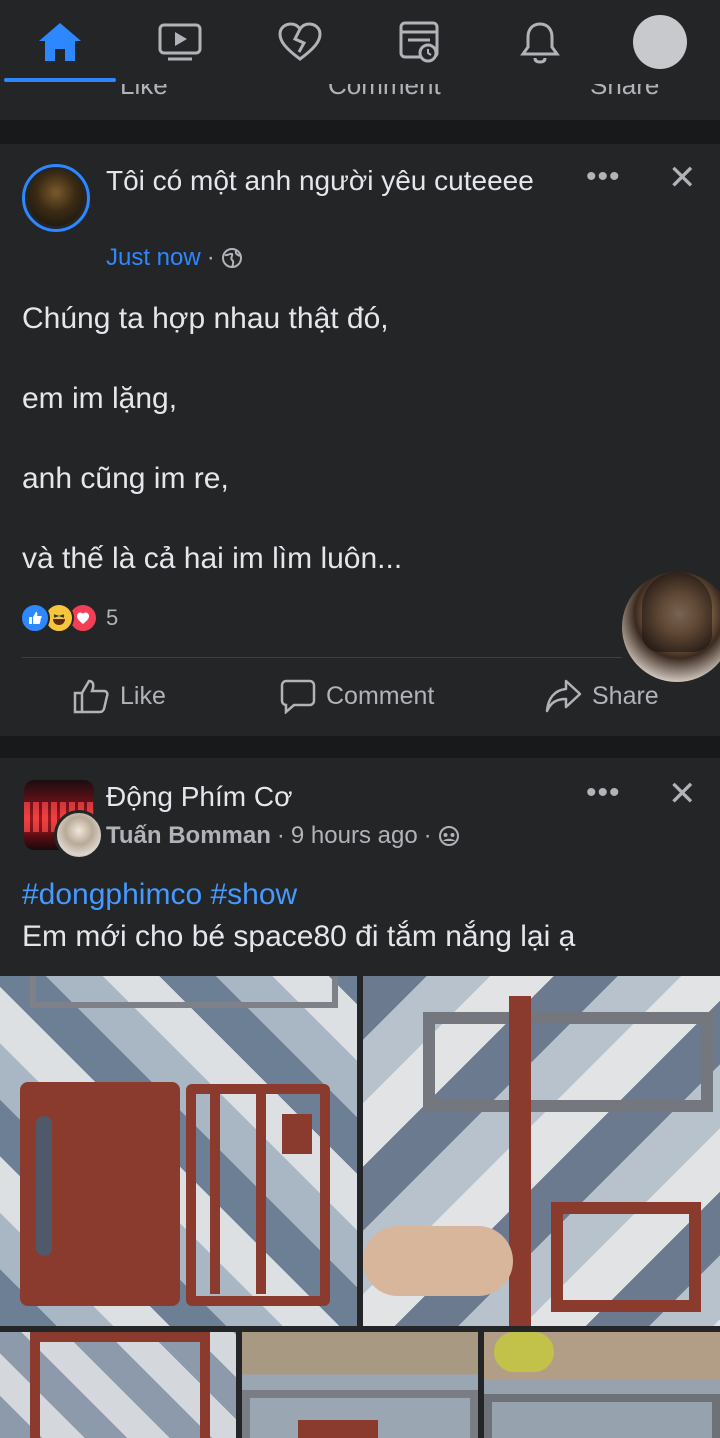 The width and height of the screenshot is (720, 1438). Describe the element at coordinates (563, 696) in the screenshot. I see `share-icon` at that location.